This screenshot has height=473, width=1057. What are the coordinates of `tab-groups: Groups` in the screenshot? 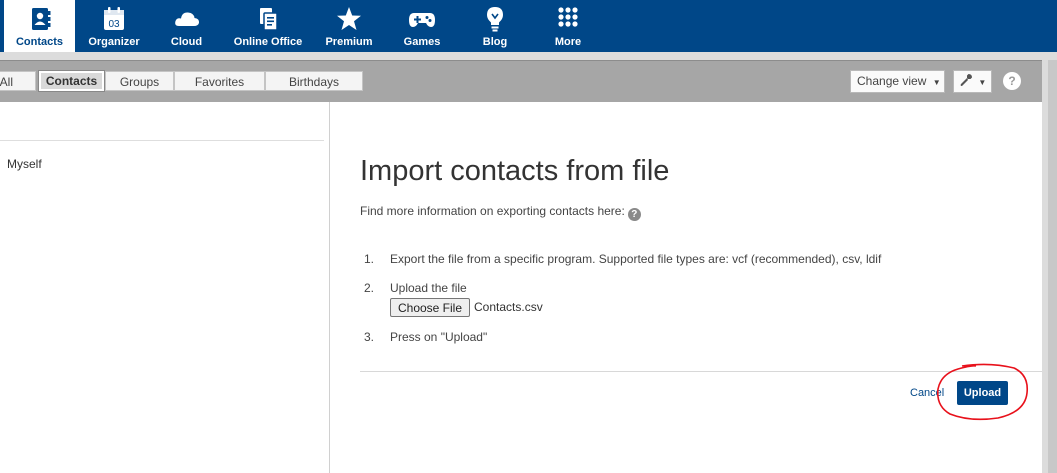 It's located at (139, 81).